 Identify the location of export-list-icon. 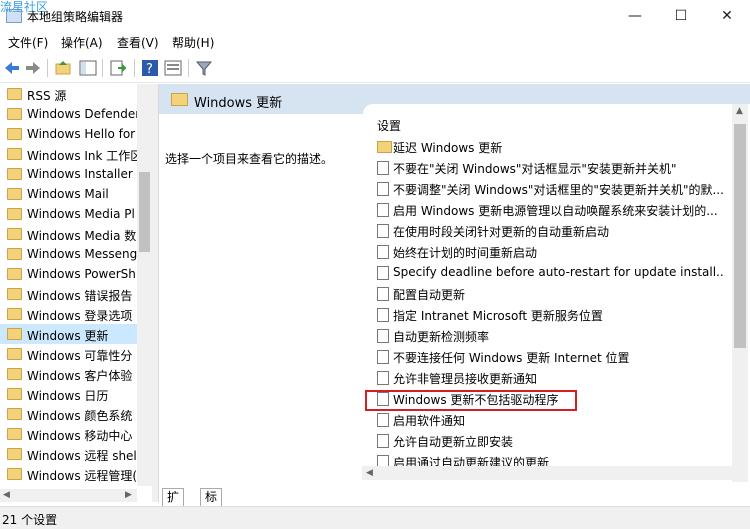
(118, 68).